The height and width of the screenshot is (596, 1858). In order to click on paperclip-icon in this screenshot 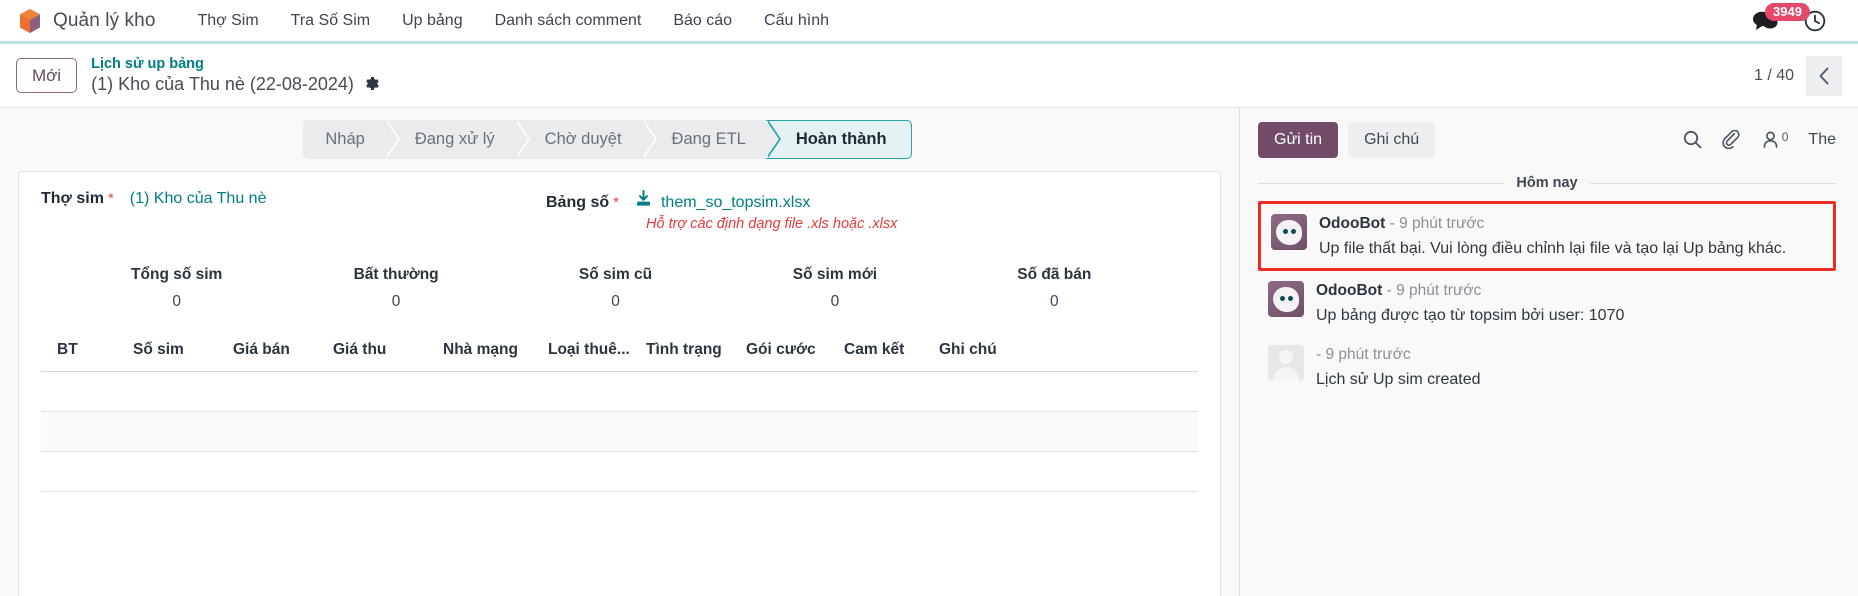, I will do `click(1731, 139)`.